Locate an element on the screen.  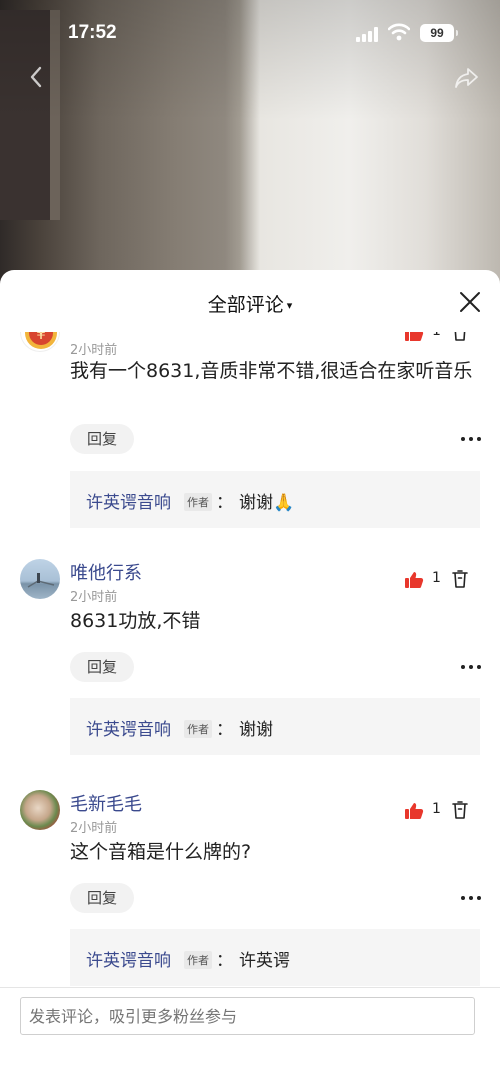
comment-input-bar is located at coordinates (250, 1035).